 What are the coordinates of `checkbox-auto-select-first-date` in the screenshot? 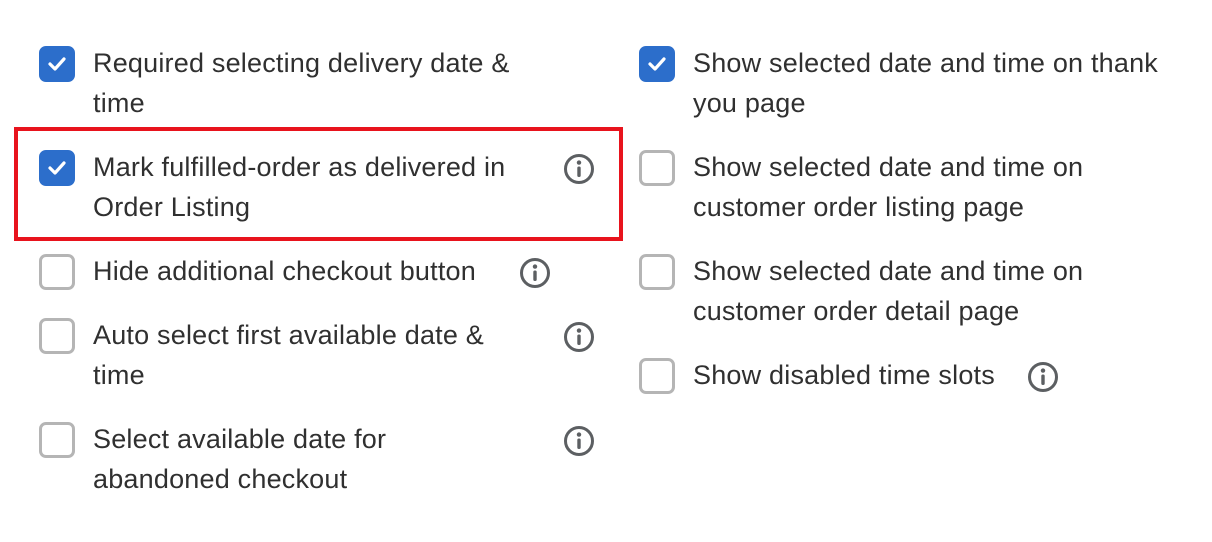 It's located at (57, 336).